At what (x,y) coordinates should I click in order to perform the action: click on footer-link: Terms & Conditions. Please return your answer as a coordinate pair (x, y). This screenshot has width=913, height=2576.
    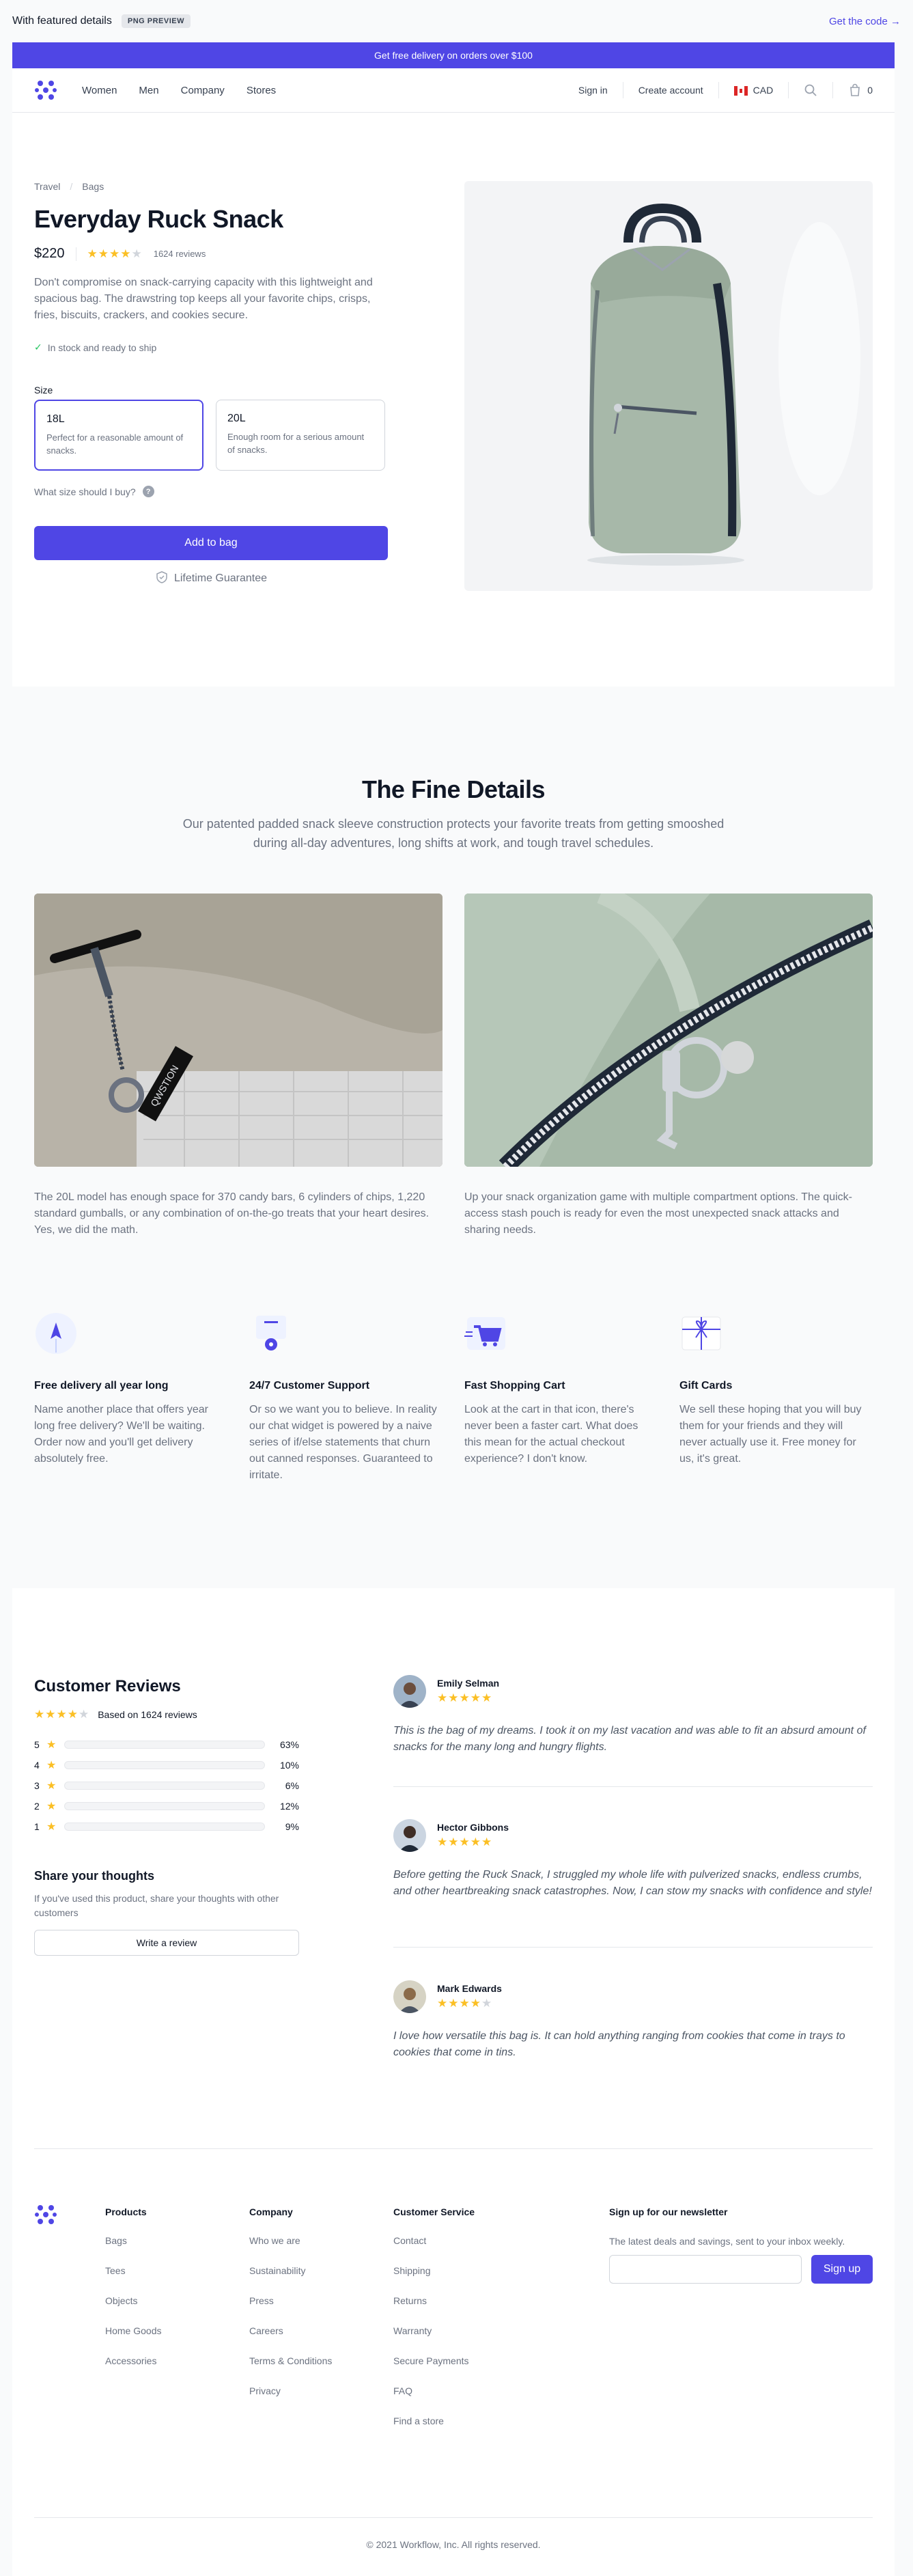
    Looking at the image, I should click on (290, 2361).